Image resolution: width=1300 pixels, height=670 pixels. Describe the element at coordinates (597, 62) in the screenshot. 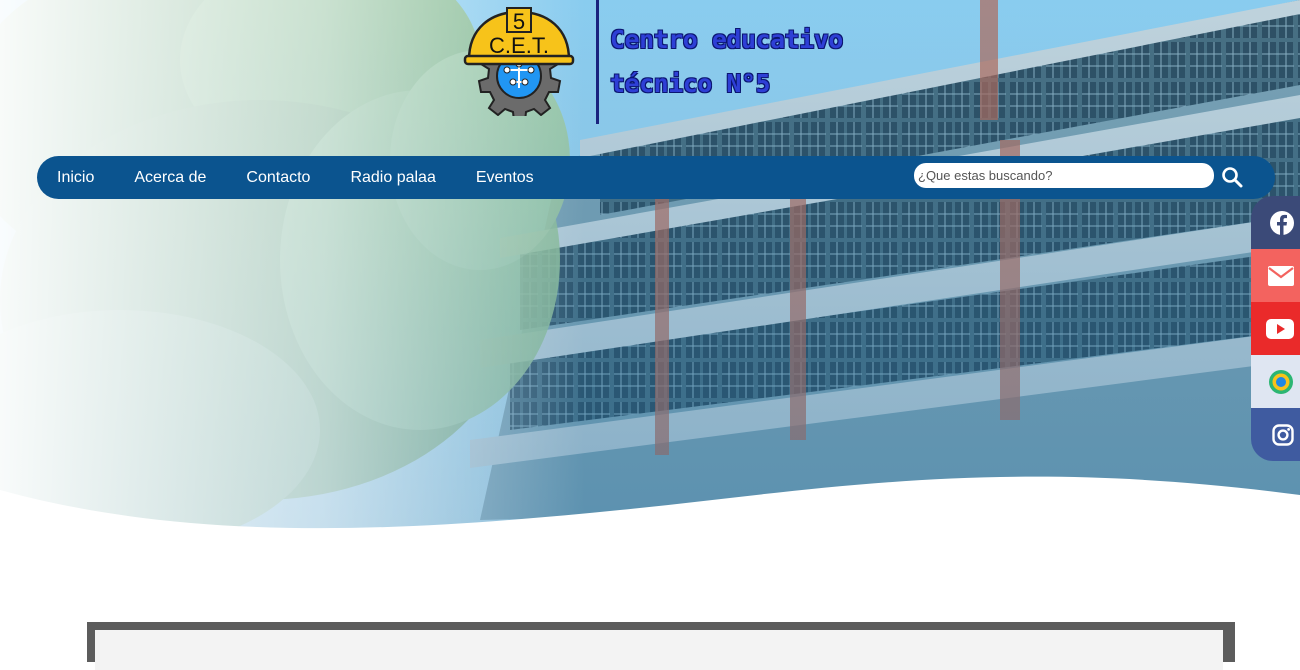

I see `logo-divider` at that location.